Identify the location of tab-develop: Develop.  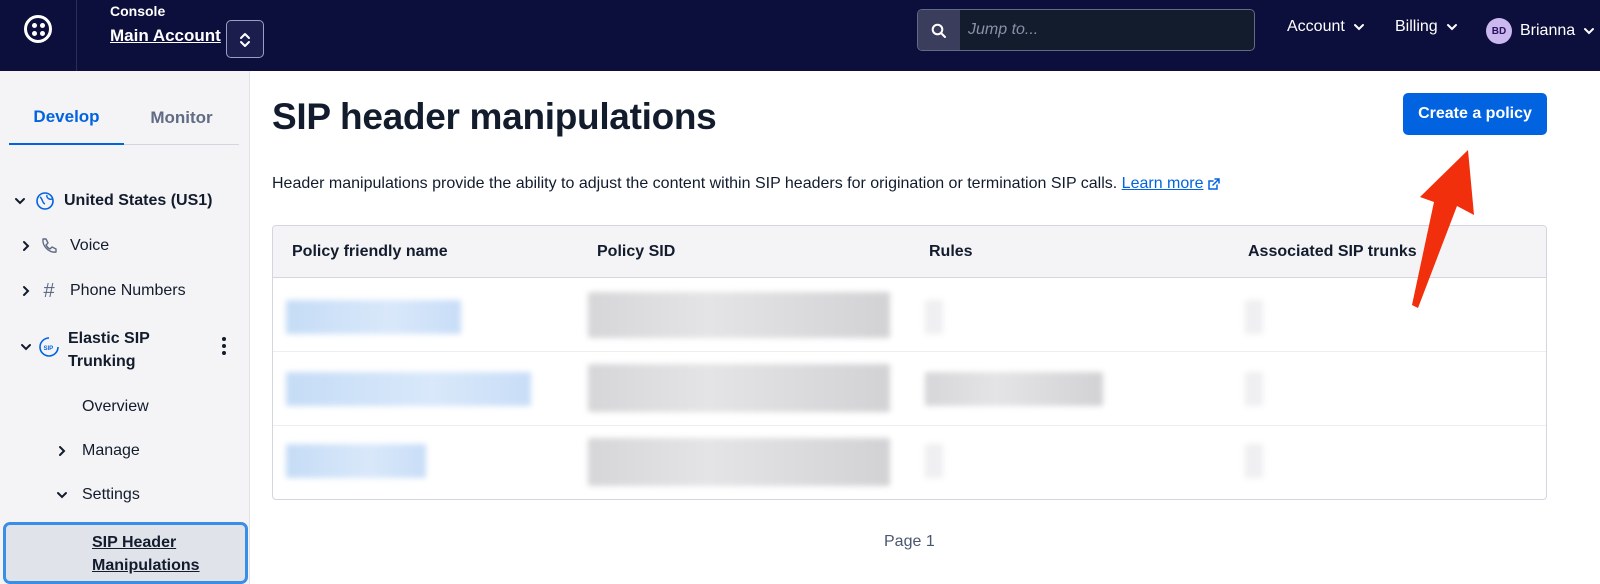
(66, 118).